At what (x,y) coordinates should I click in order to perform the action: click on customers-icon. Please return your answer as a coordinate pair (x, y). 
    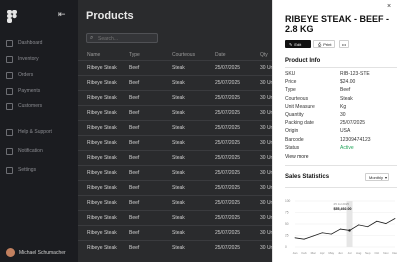
    Looking at the image, I should click on (9, 106).